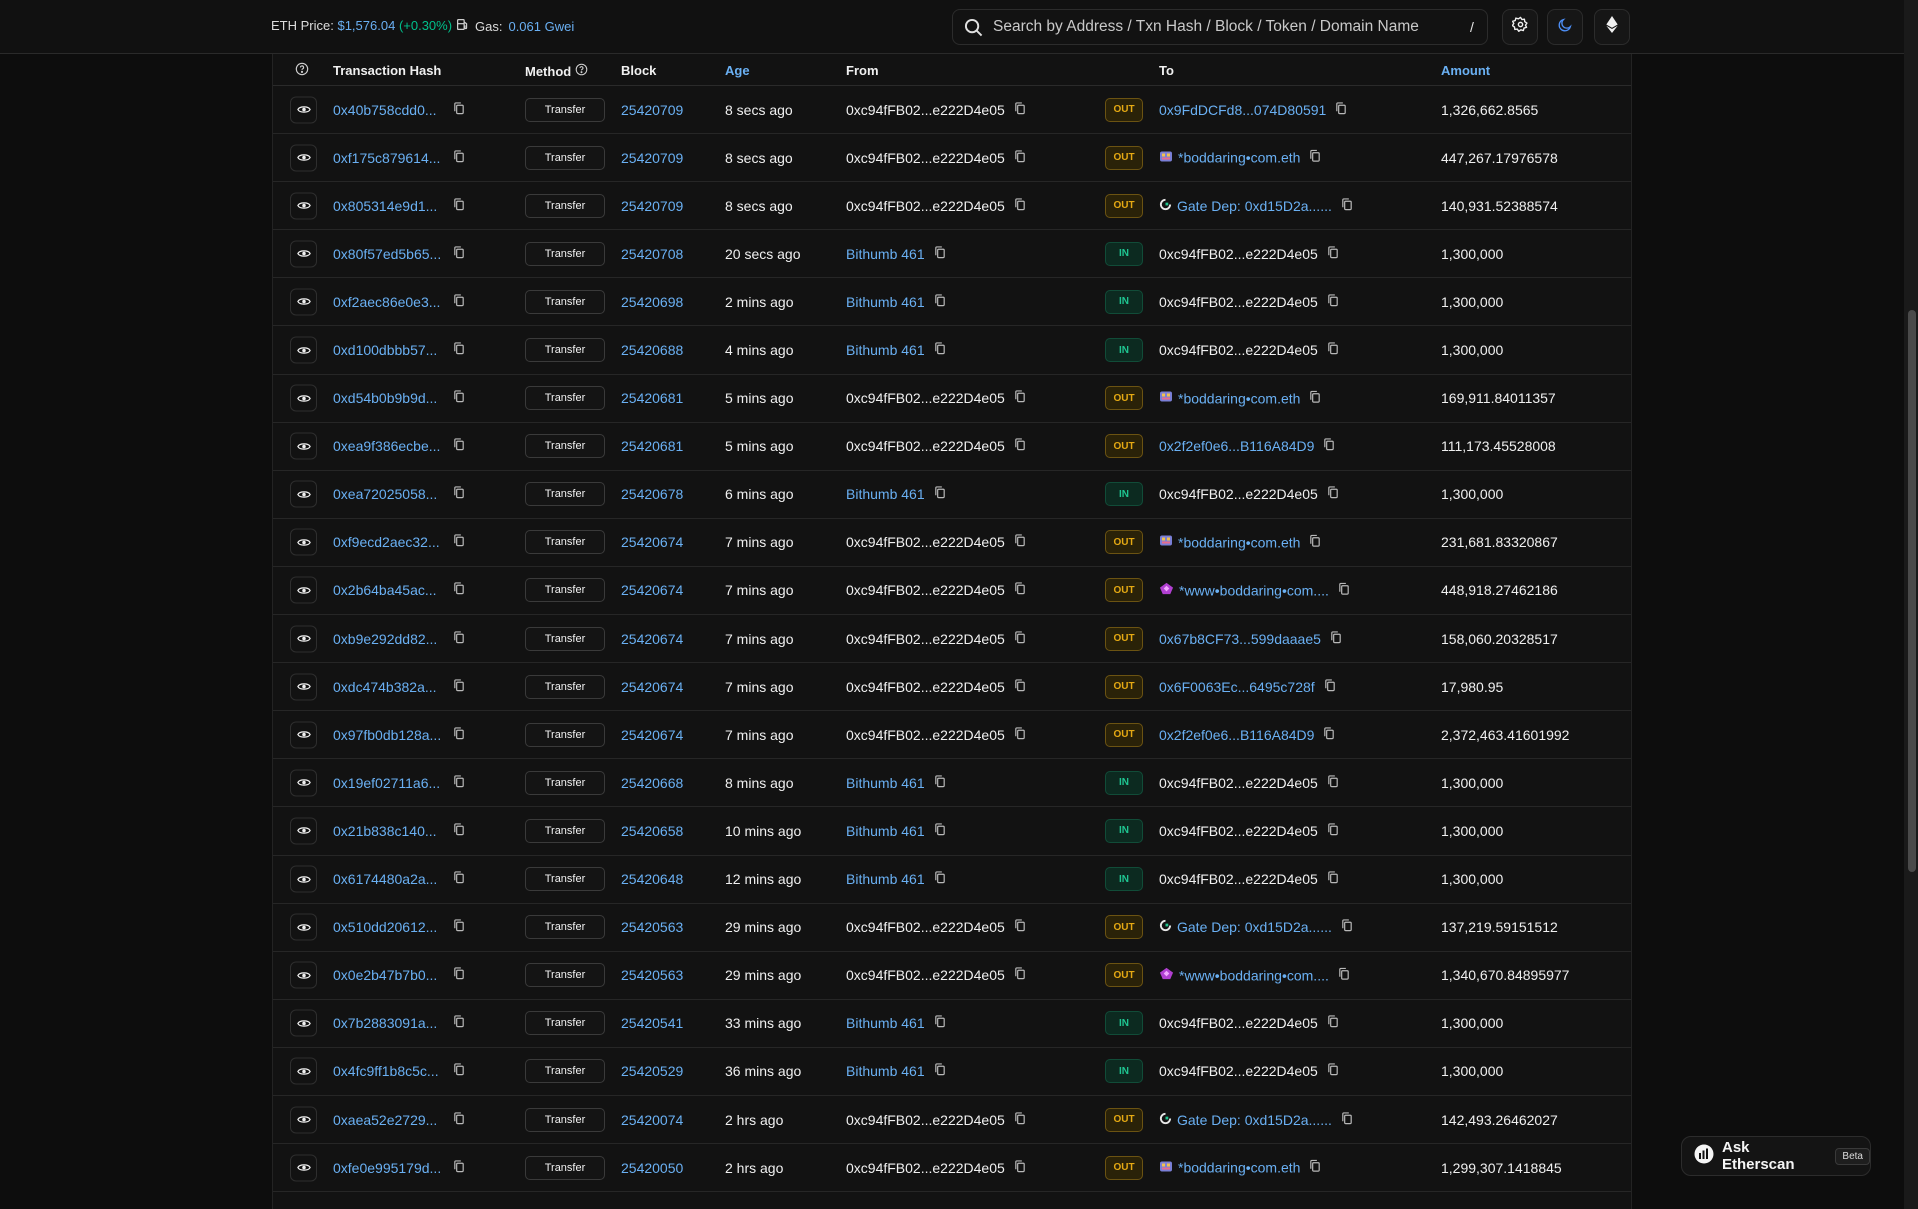 The image size is (1918, 1209). What do you see at coordinates (652, 254) in the screenshot?
I see `block-link: 25420708` at bounding box center [652, 254].